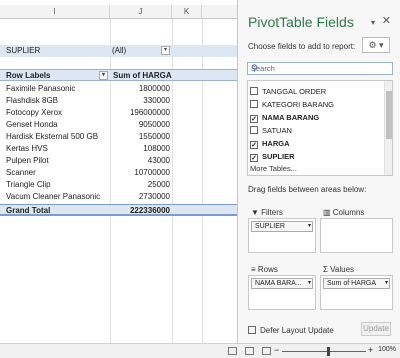  Describe the element at coordinates (149, 112) in the screenshot. I see `row-value: 196000000` at that location.